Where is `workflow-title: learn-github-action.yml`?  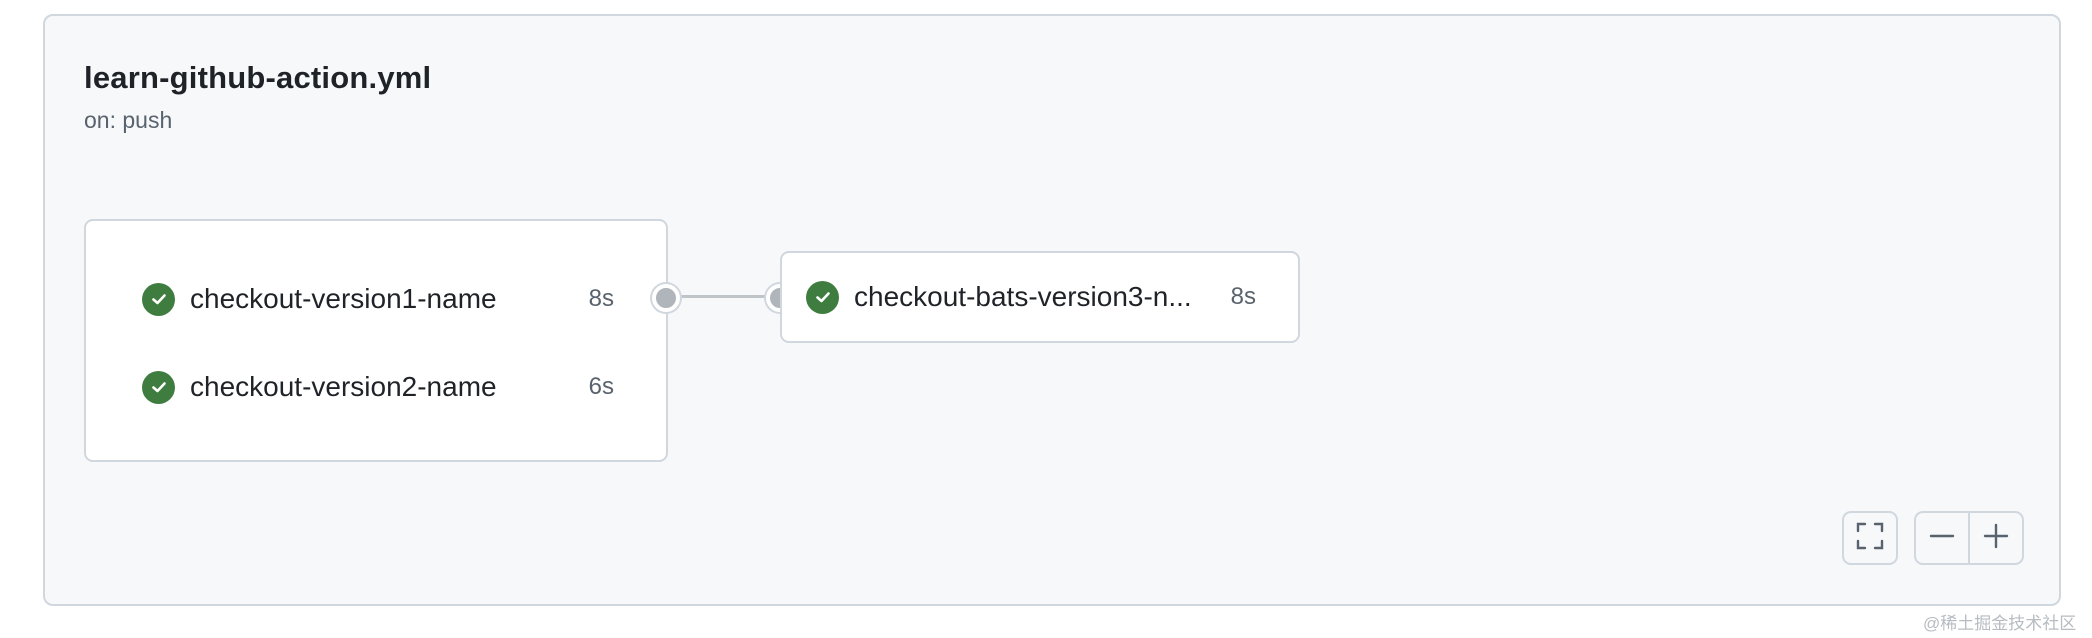
workflow-title: learn-github-action.yml is located at coordinates (258, 77).